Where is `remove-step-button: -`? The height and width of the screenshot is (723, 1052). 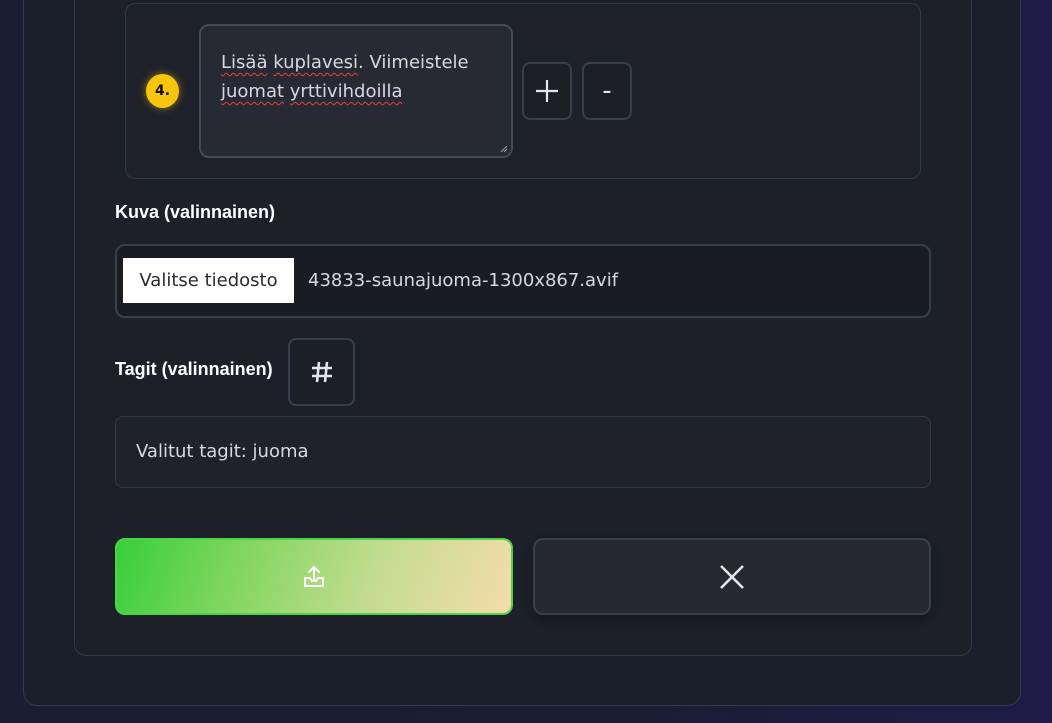
remove-step-button: - is located at coordinates (607, 91).